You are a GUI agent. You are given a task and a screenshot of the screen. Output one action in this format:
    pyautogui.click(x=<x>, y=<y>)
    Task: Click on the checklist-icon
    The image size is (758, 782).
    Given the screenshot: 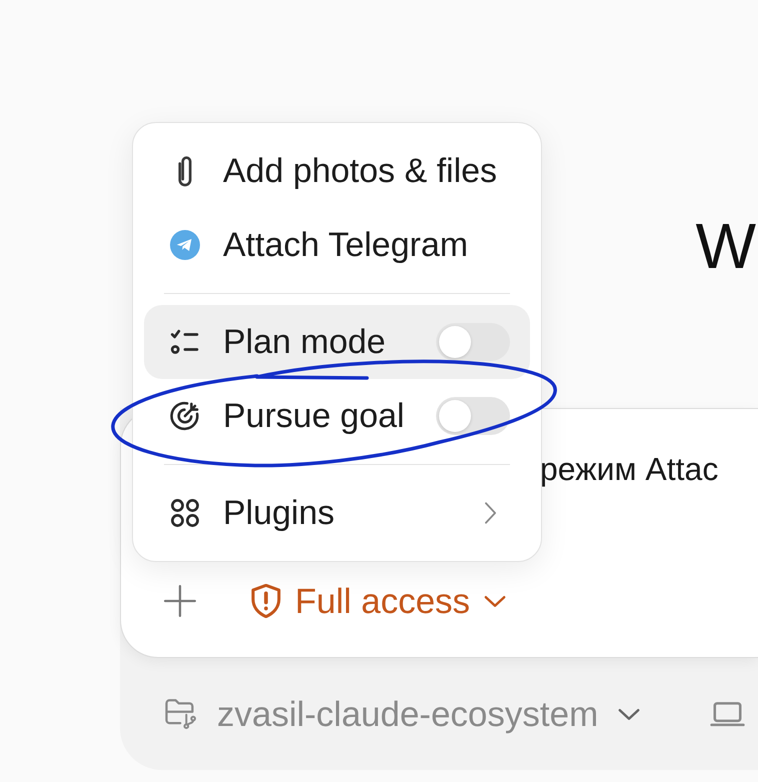 What is the action you would take?
    pyautogui.click(x=185, y=342)
    